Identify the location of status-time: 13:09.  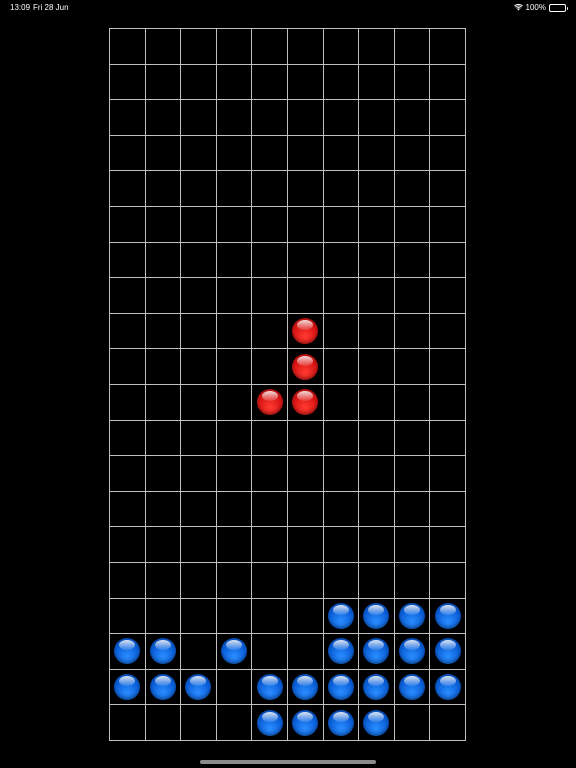
(20, 7).